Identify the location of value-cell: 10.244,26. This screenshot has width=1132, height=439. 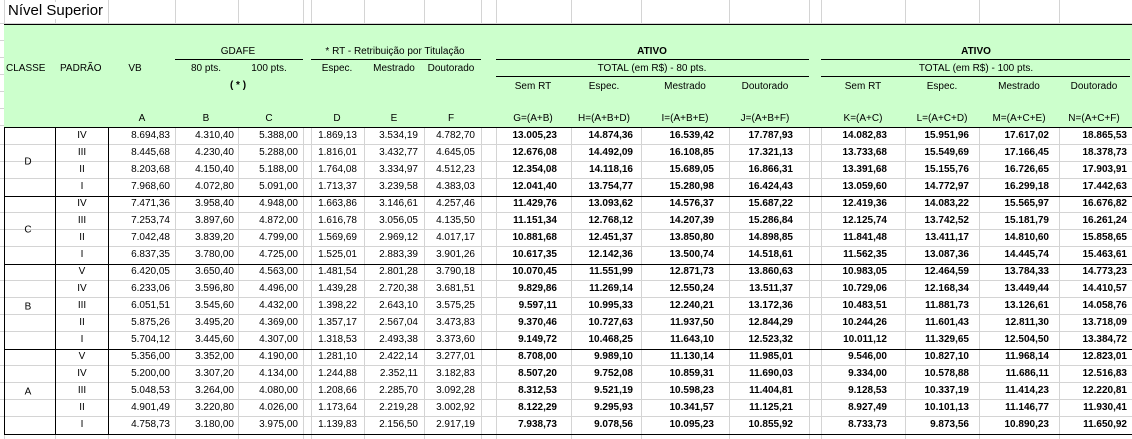
(865, 322).